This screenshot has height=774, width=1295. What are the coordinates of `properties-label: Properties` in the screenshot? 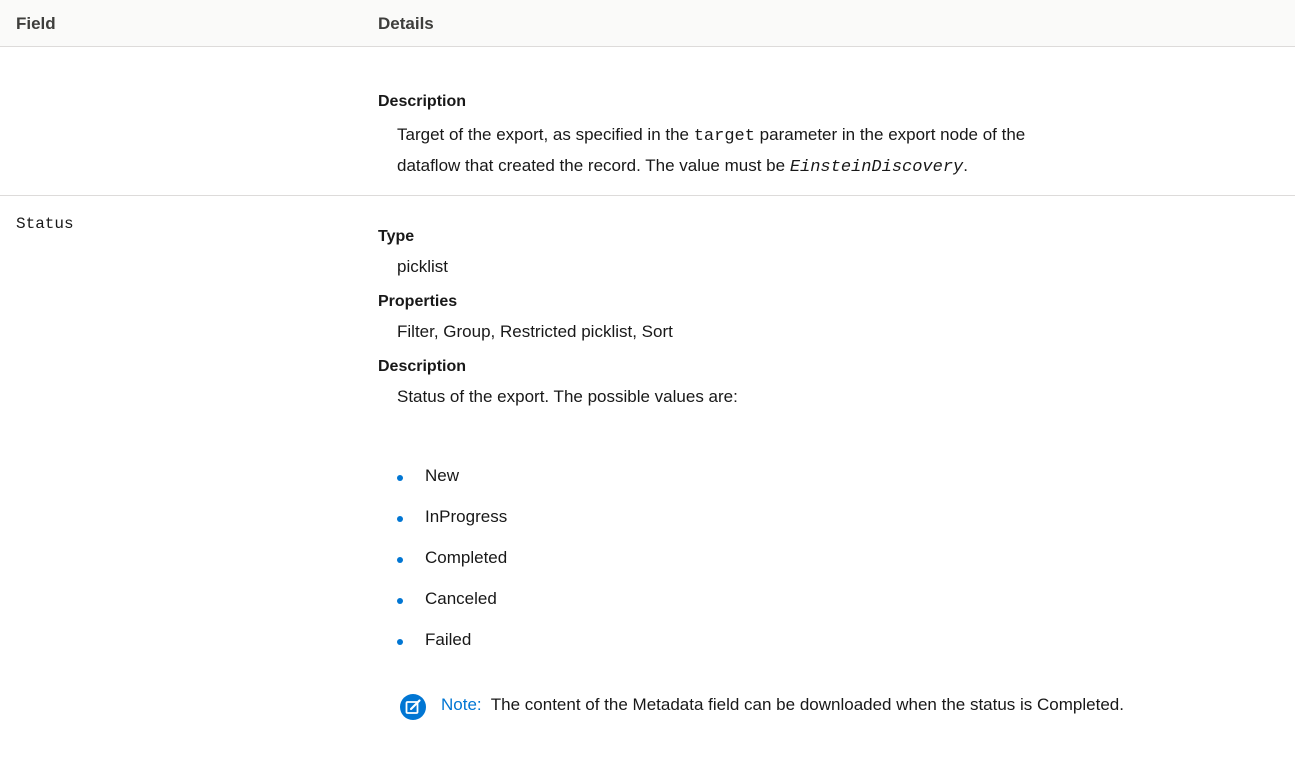 It's located at (418, 301).